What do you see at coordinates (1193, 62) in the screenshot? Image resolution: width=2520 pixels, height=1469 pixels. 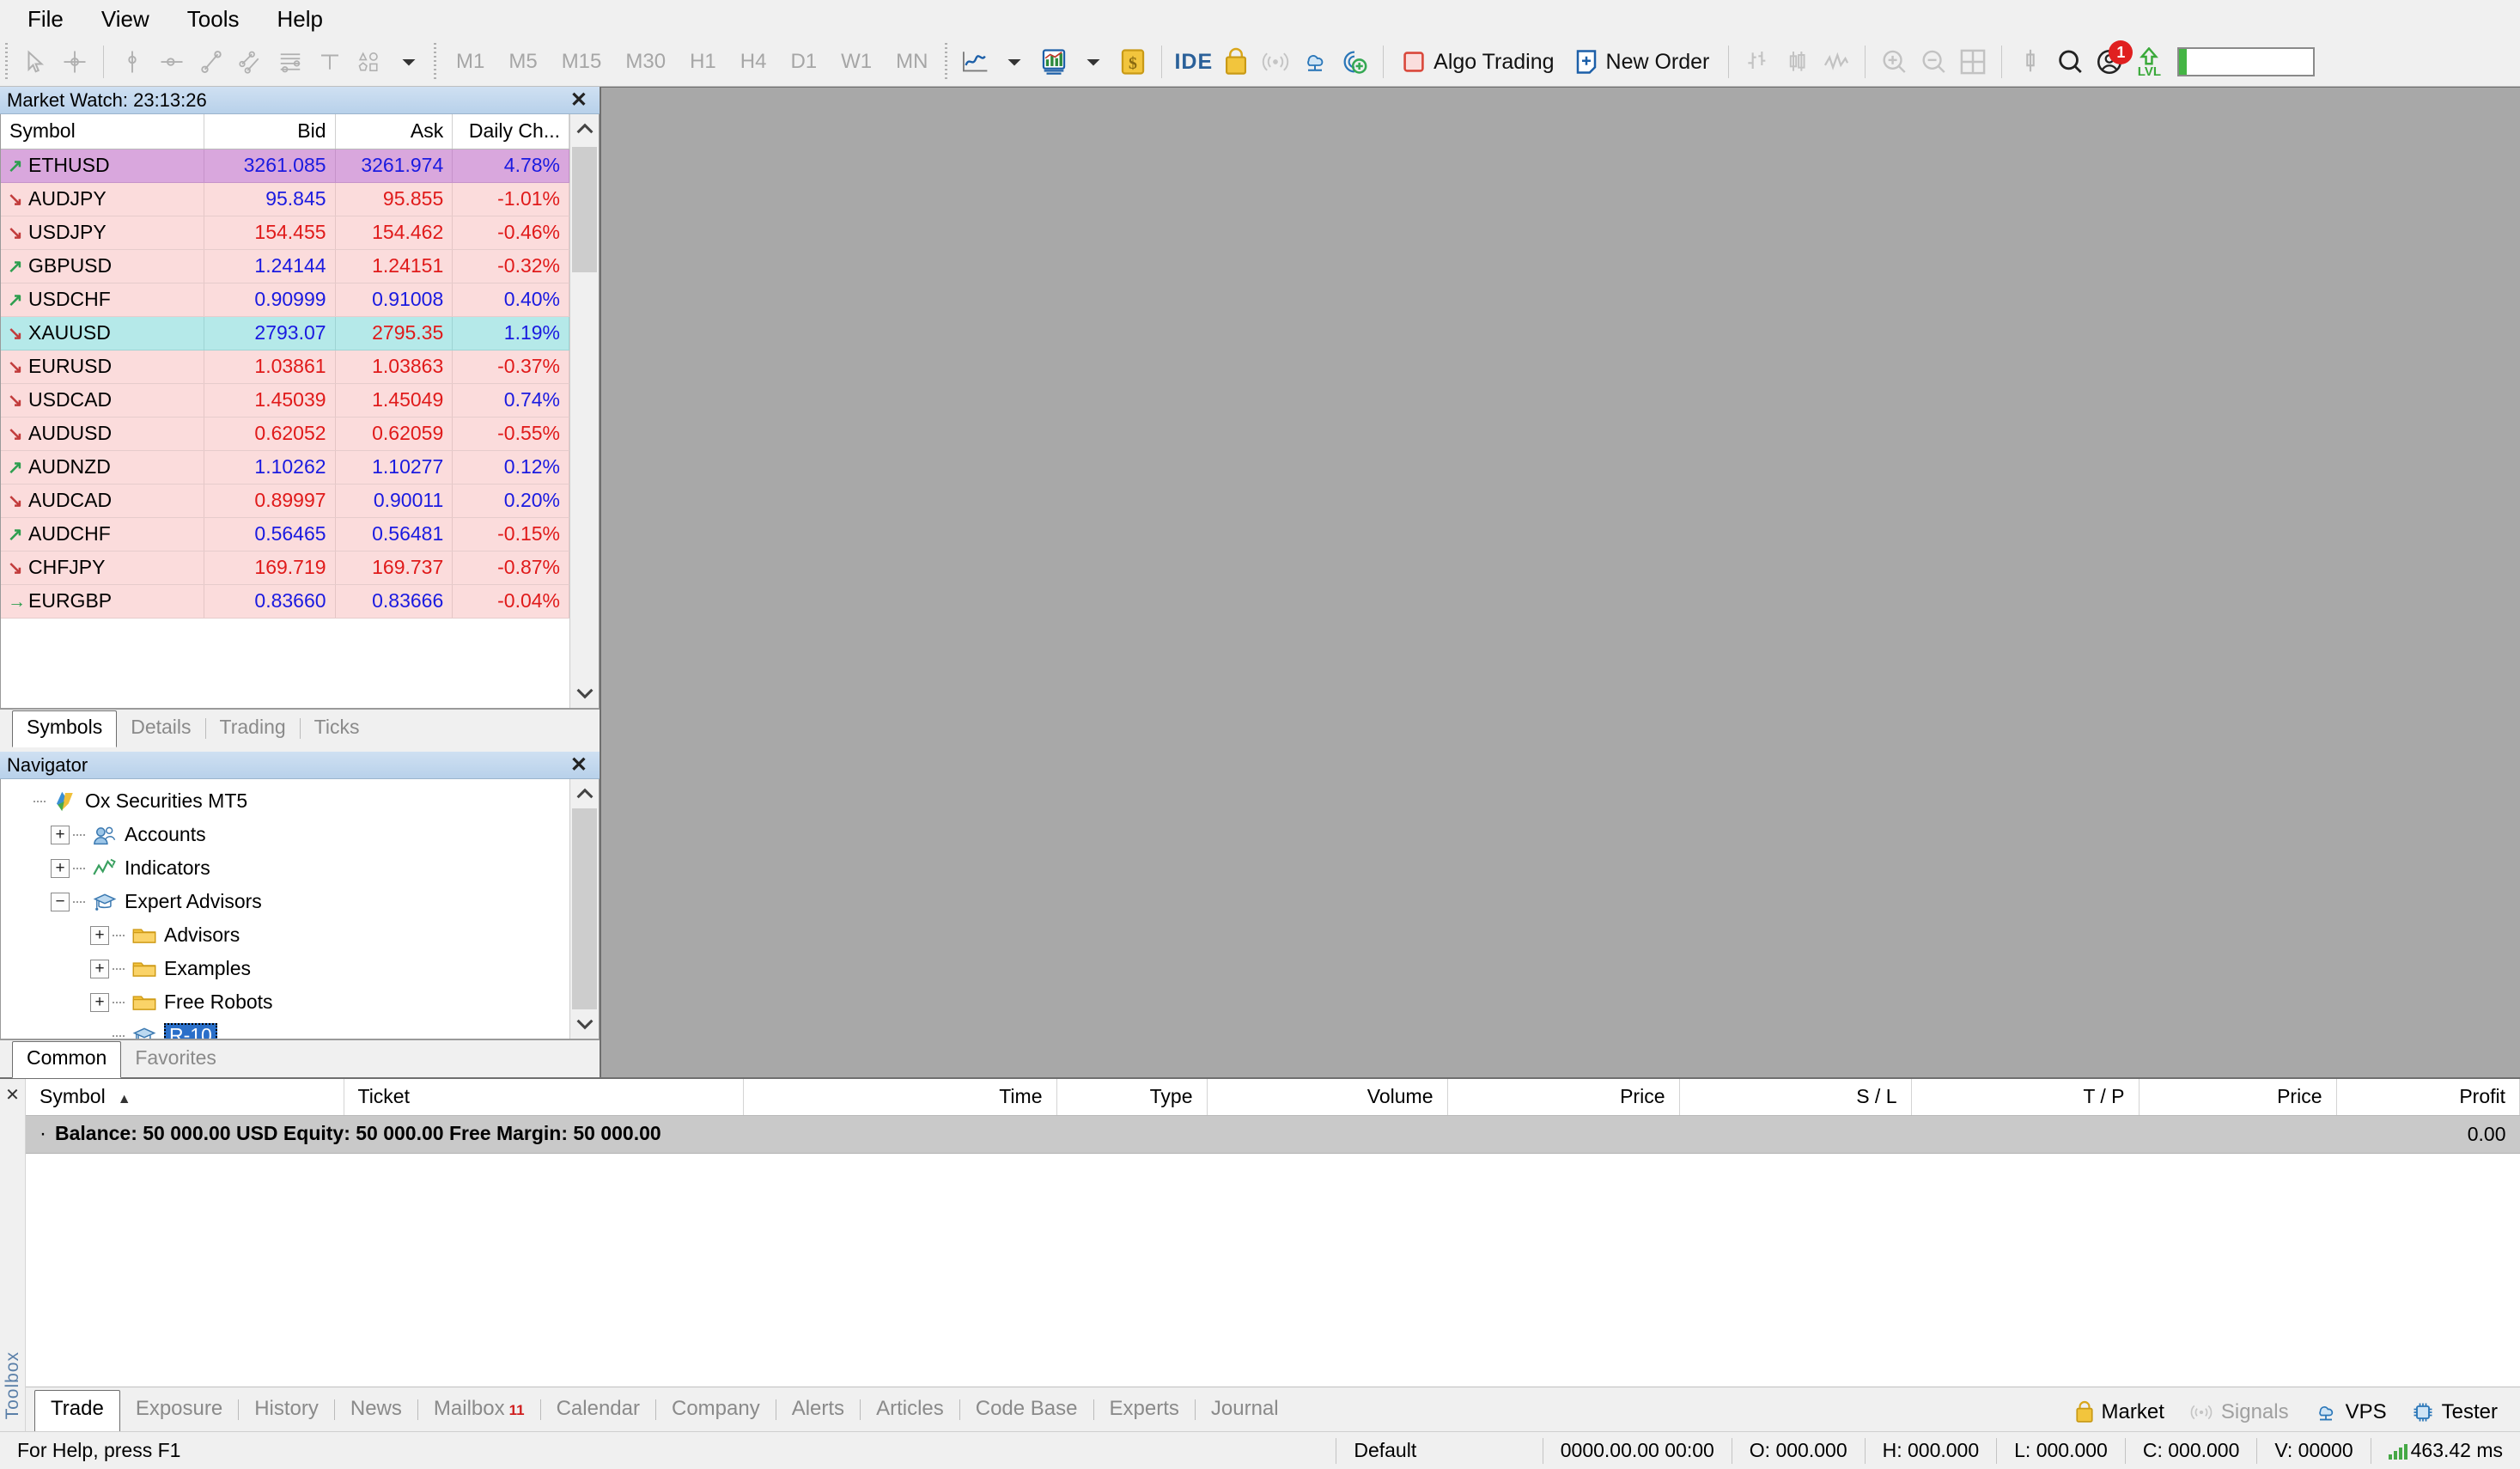 I see `ide-button: IDE` at bounding box center [1193, 62].